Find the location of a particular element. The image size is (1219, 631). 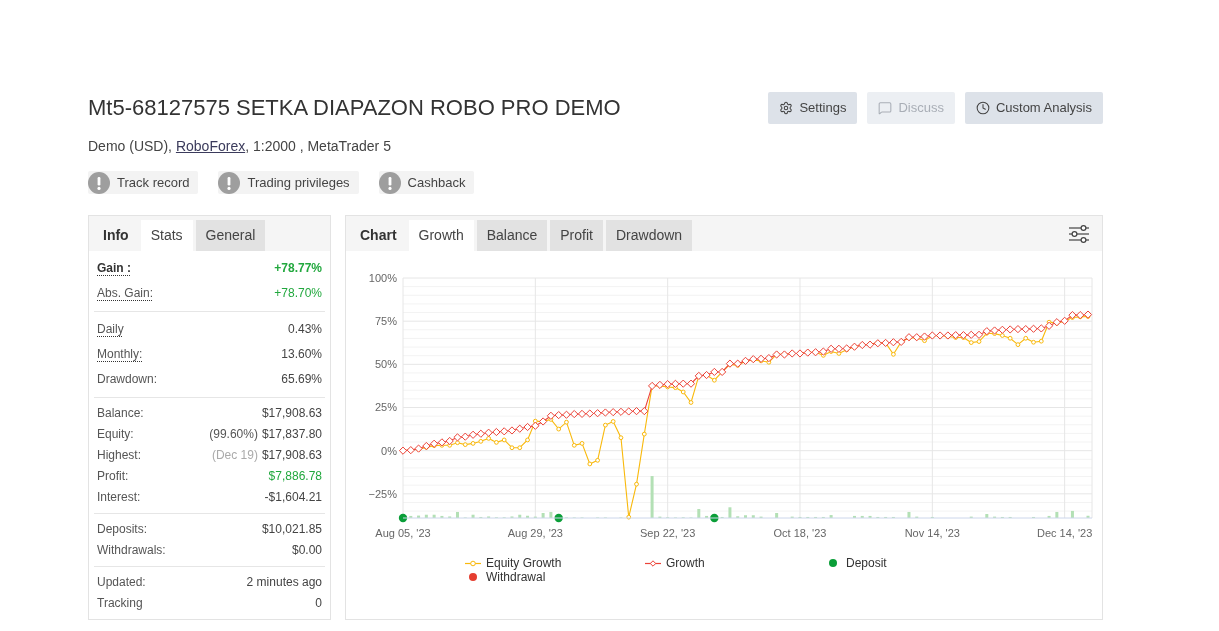

stat-value: 65.69% is located at coordinates (301, 379).